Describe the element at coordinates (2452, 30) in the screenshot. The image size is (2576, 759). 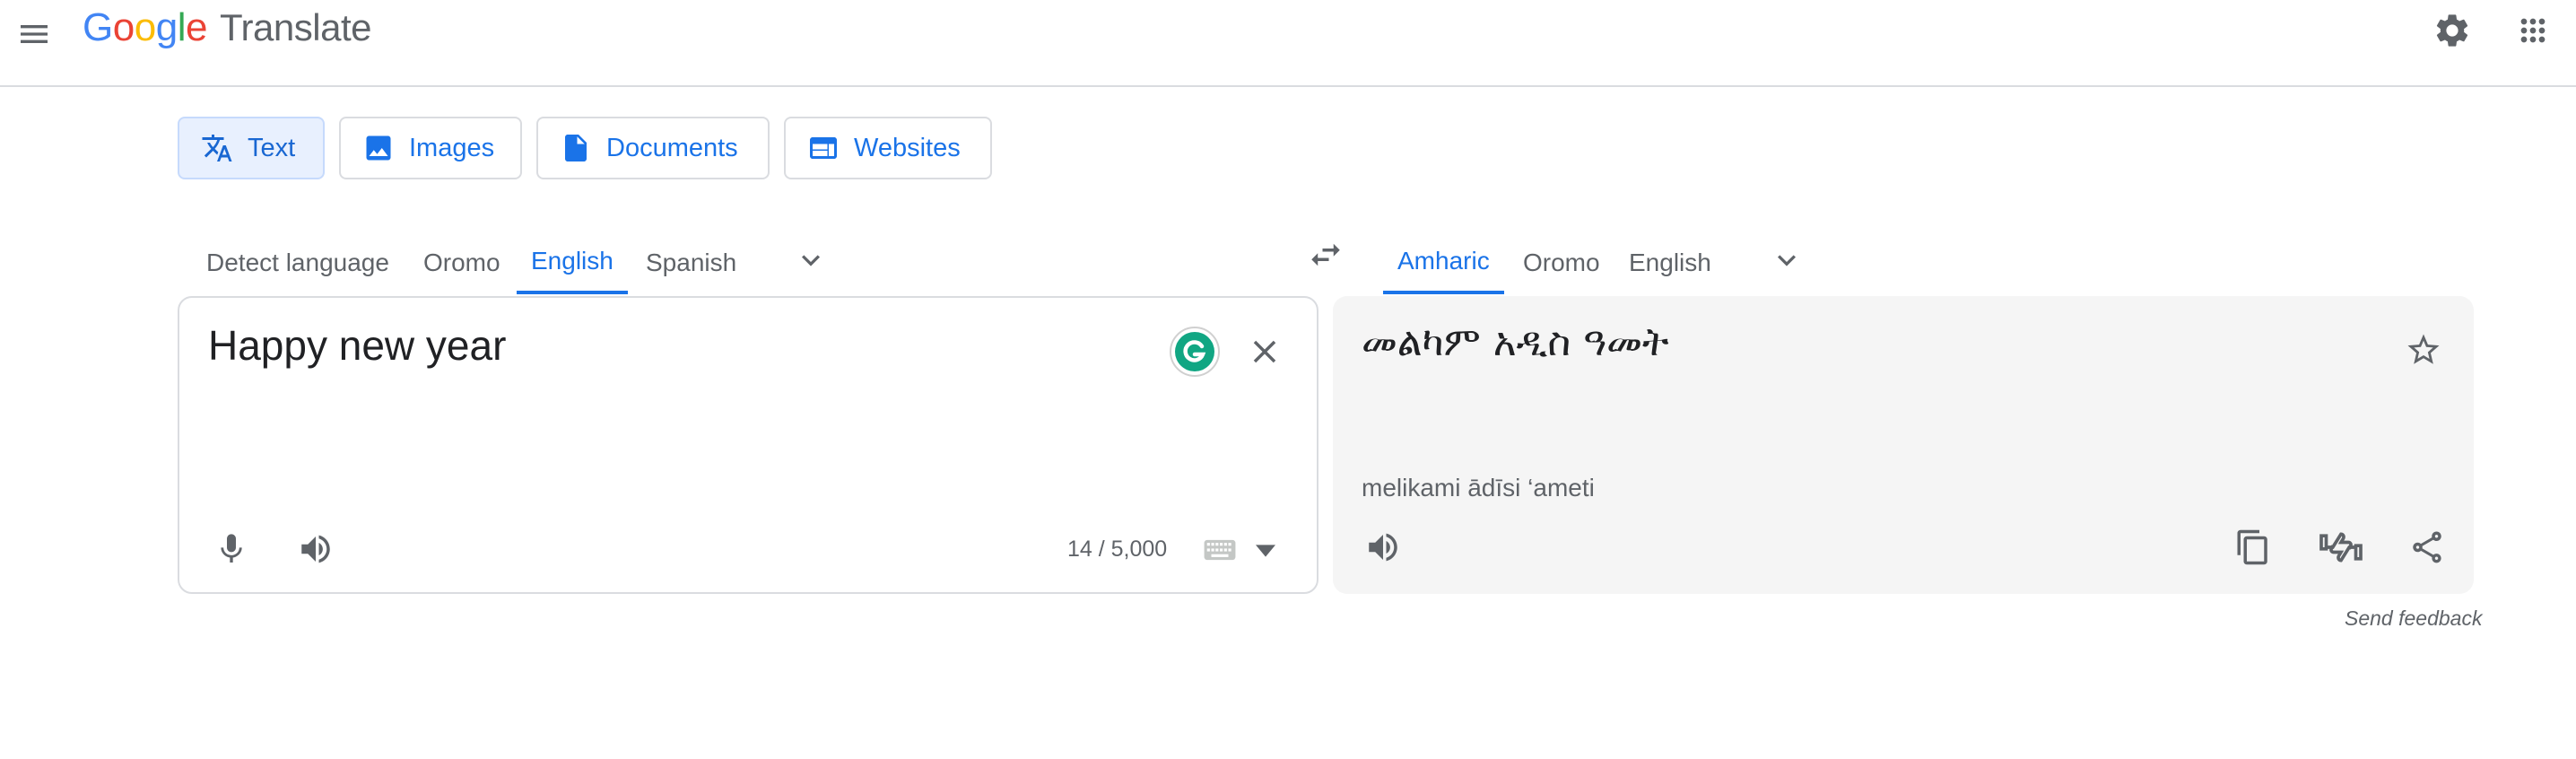
I see `settings-icon` at that location.